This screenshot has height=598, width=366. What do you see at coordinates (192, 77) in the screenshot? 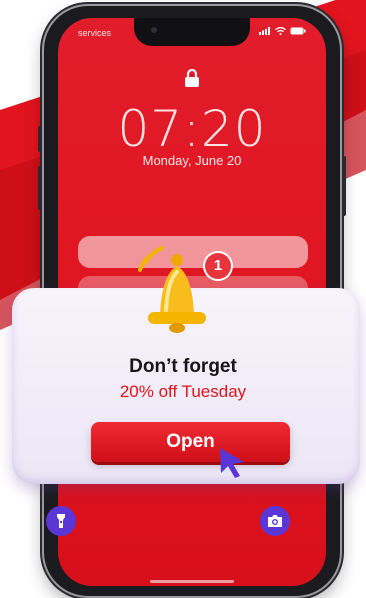
I see `lock-icon` at bounding box center [192, 77].